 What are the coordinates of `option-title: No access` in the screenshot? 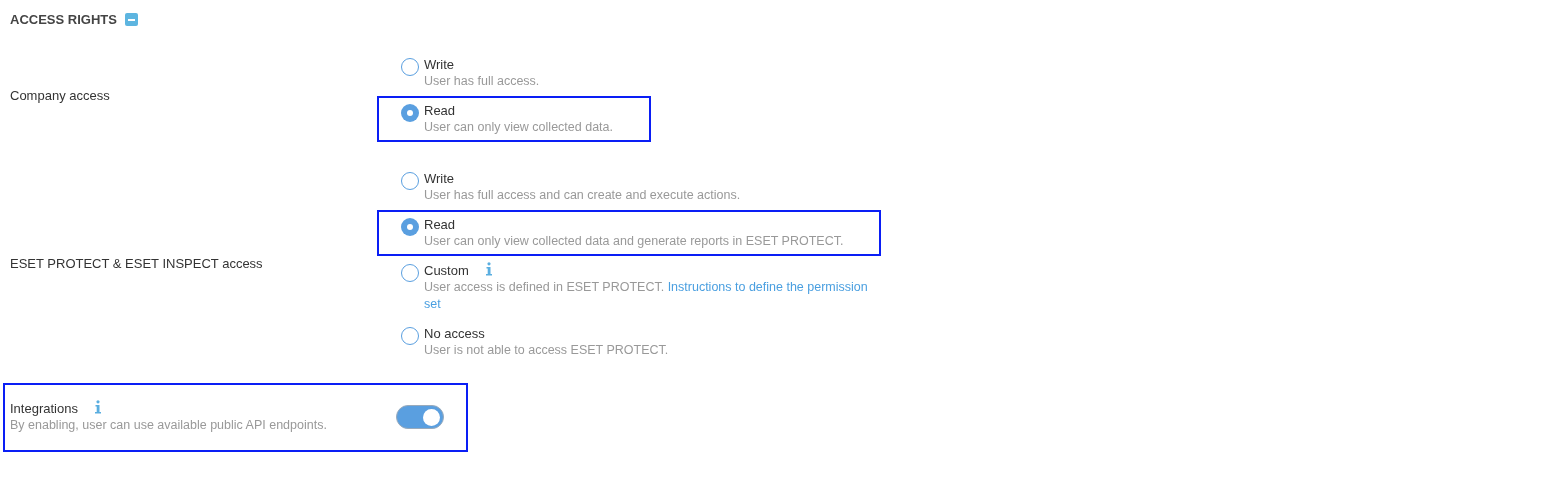 It's located at (454, 333).